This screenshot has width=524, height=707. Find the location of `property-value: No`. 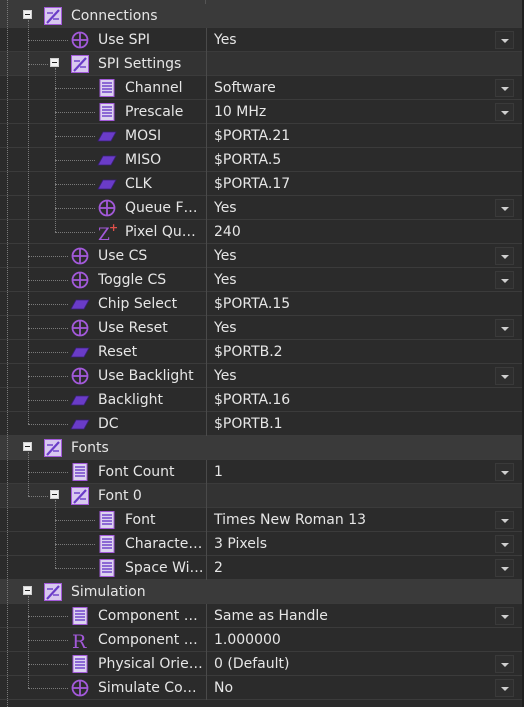

property-value: No is located at coordinates (223, 688).